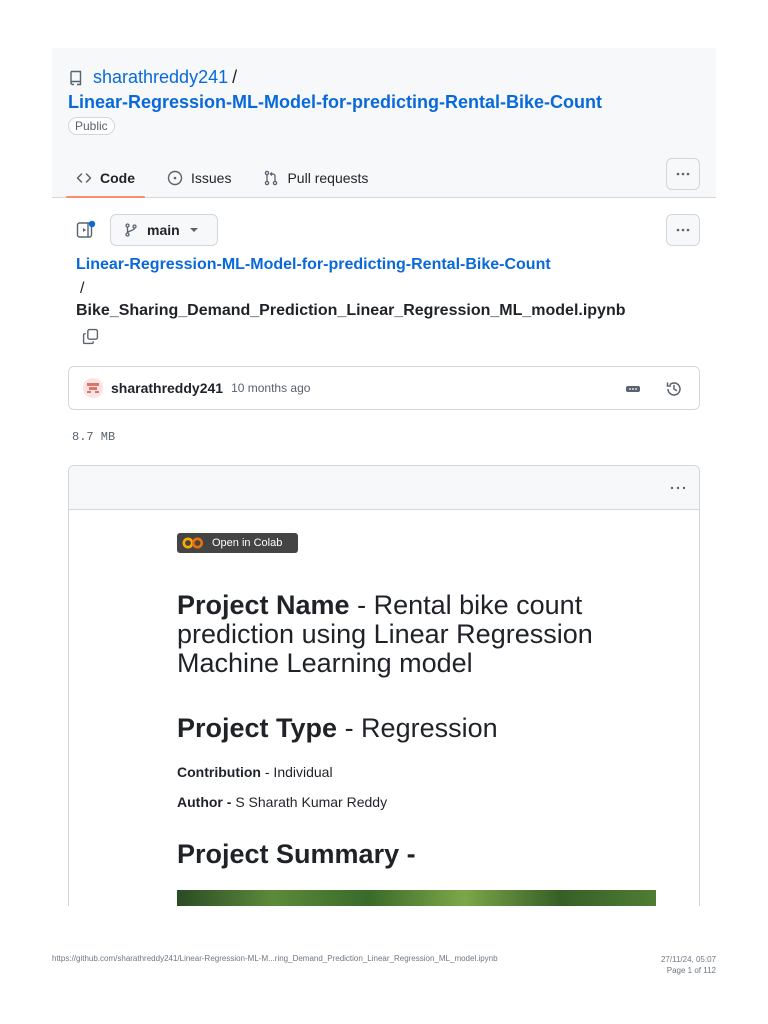 This screenshot has width=768, height=1024. What do you see at coordinates (270, 388) in the screenshot?
I see `commit-time: 10 months ago` at bounding box center [270, 388].